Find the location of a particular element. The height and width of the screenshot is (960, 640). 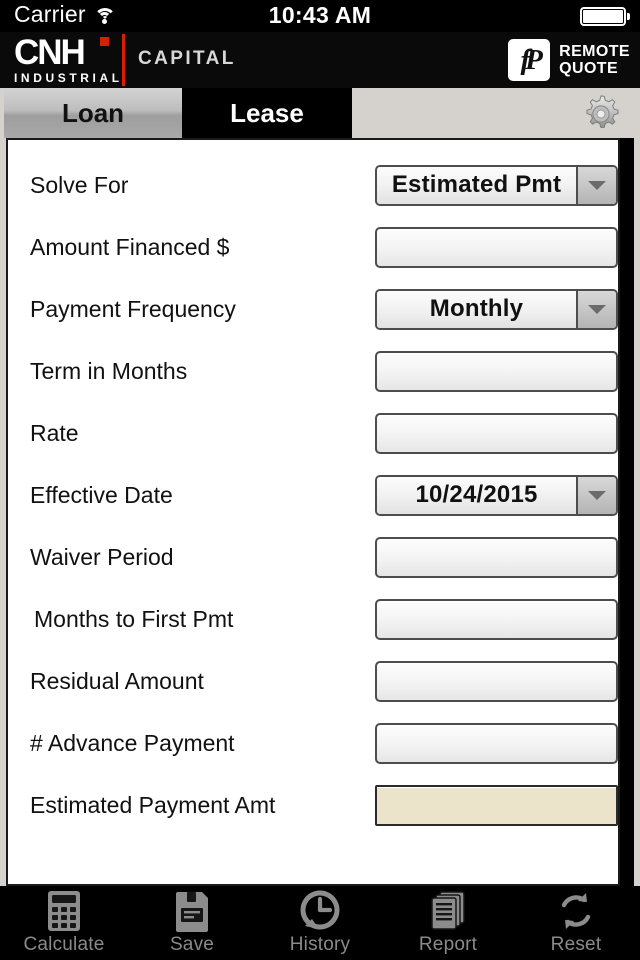

toolbar-label: Report is located at coordinates (448, 944).